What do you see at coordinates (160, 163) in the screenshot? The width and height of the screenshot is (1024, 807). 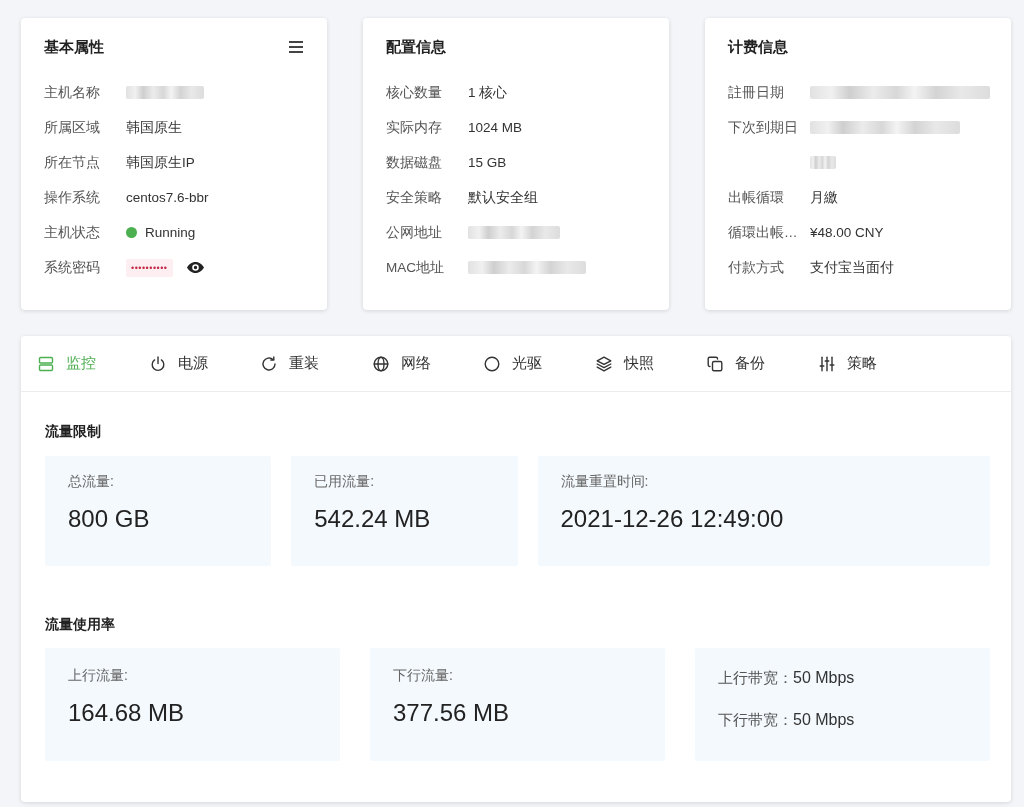 I see `field-value: 韩国原生IP` at bounding box center [160, 163].